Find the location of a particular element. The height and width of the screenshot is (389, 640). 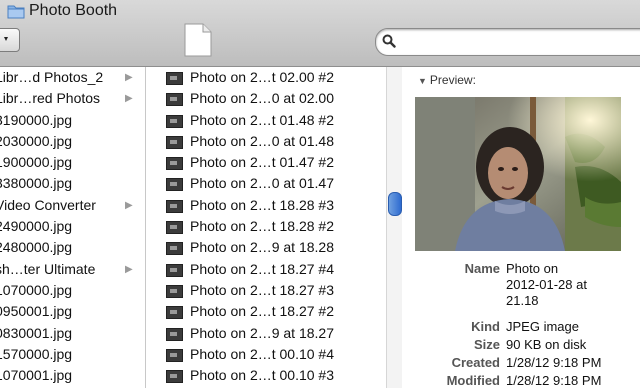

file-row: Photo on 2…t 18.28 #2 is located at coordinates (266, 226).